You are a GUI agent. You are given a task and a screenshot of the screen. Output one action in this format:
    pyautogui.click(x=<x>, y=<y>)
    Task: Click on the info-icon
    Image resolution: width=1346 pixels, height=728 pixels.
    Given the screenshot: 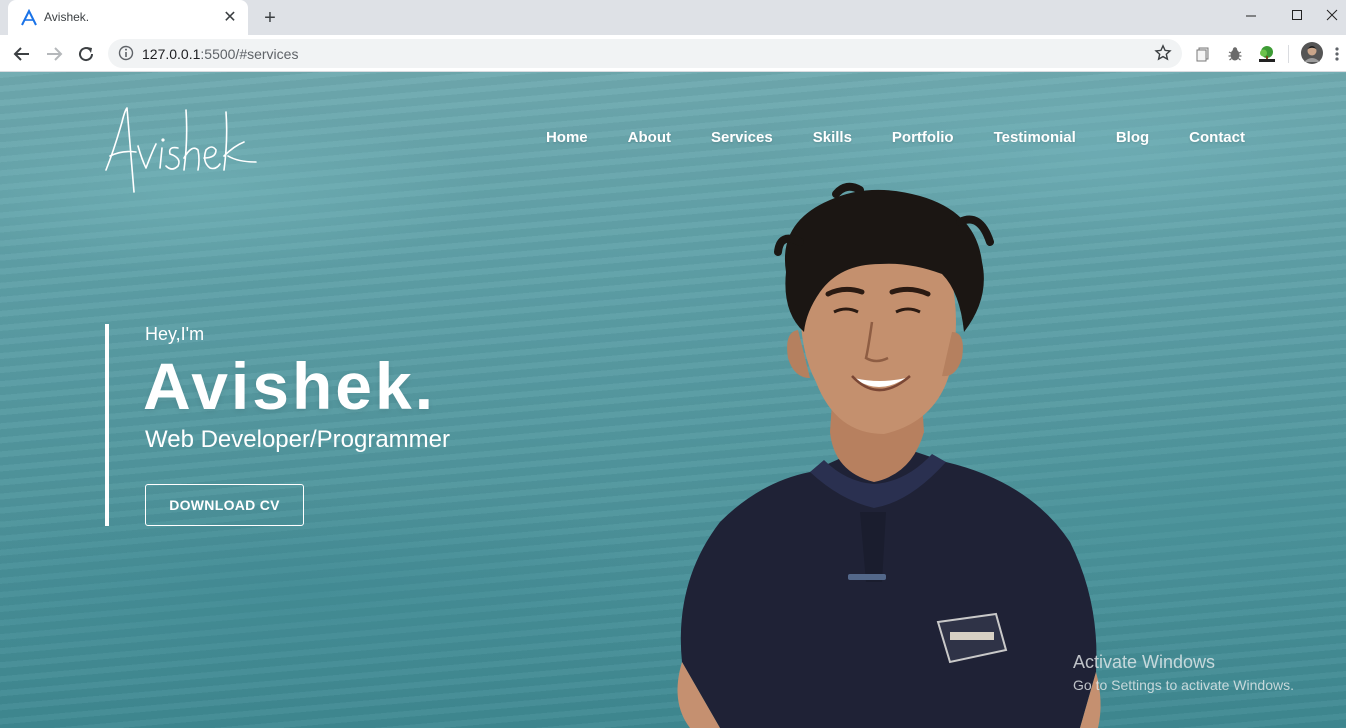 What is the action you would take?
    pyautogui.click(x=126, y=53)
    